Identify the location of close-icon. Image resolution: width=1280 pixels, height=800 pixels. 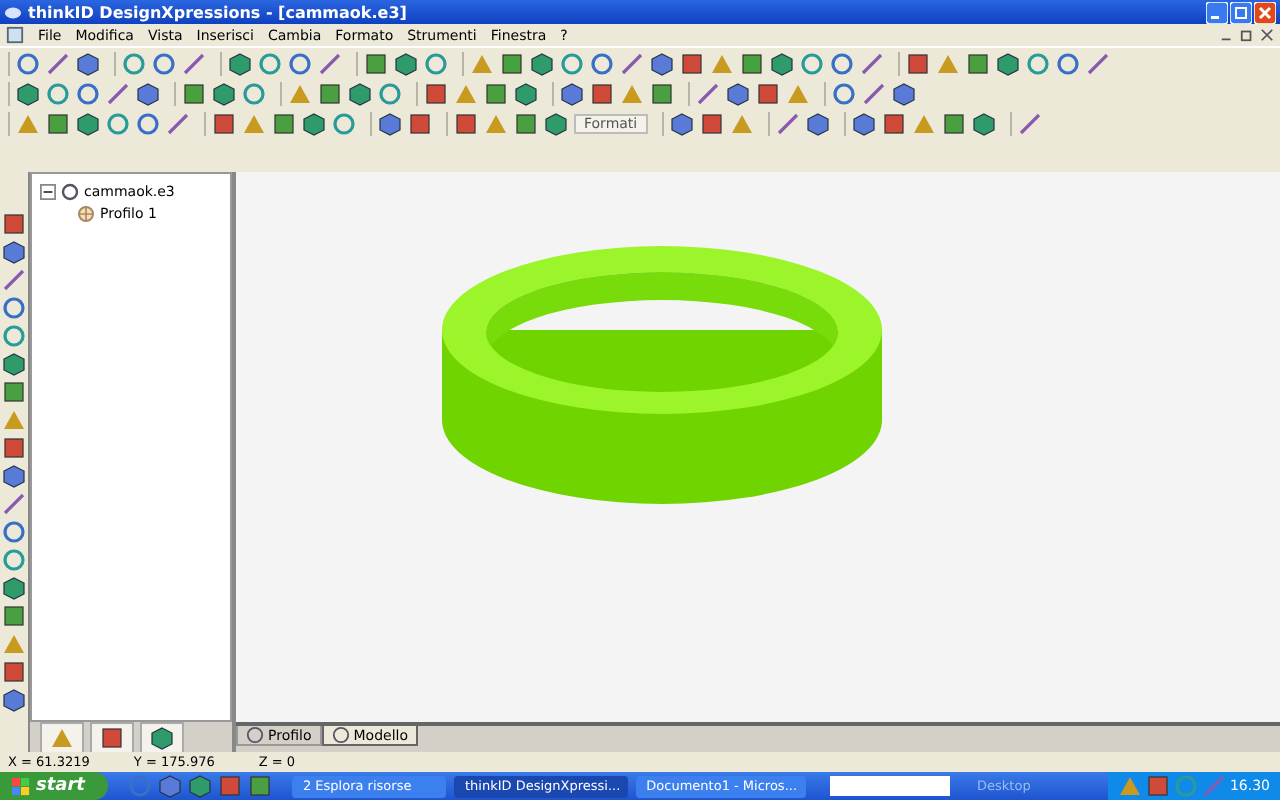
(1267, 35).